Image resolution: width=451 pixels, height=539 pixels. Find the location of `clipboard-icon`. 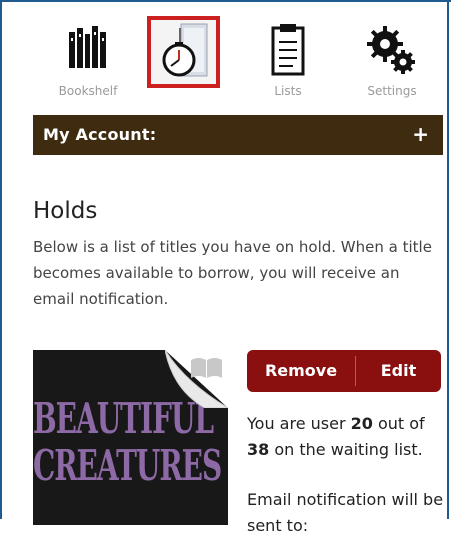

clipboard-icon is located at coordinates (288, 50).